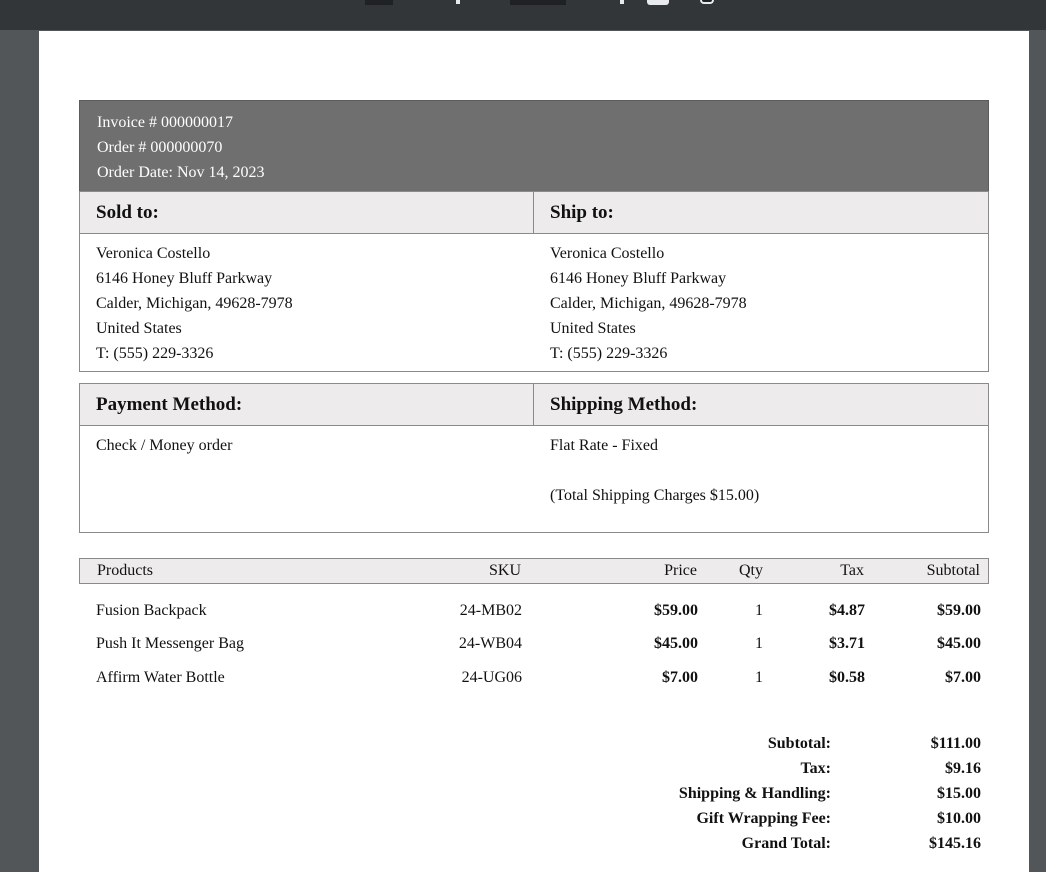 The height and width of the screenshot is (872, 1046). What do you see at coordinates (959, 643) in the screenshot?
I see `product-subtotal: $45.00` at bounding box center [959, 643].